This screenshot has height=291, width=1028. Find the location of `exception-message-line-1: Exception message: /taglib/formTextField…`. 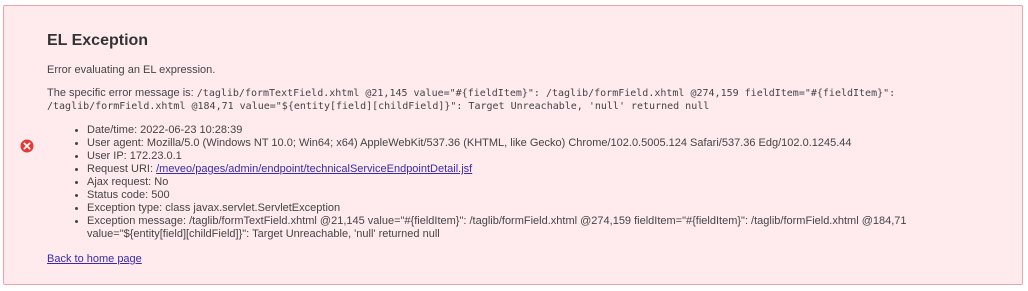

exception-message-line-1: Exception message: /taglib/formTextField… is located at coordinates (497, 221).